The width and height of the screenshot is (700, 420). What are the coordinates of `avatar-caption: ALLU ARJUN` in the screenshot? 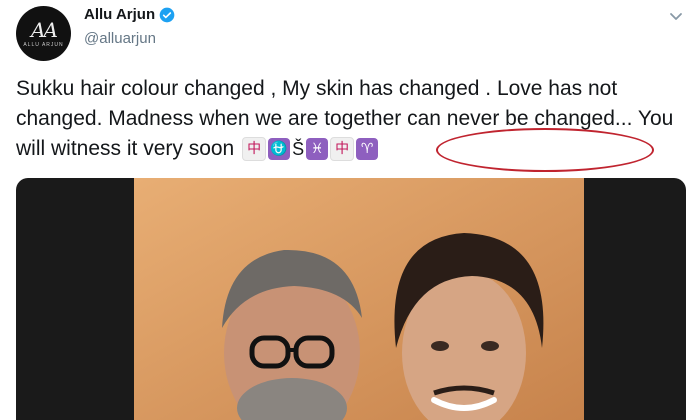 It's located at (43, 44).